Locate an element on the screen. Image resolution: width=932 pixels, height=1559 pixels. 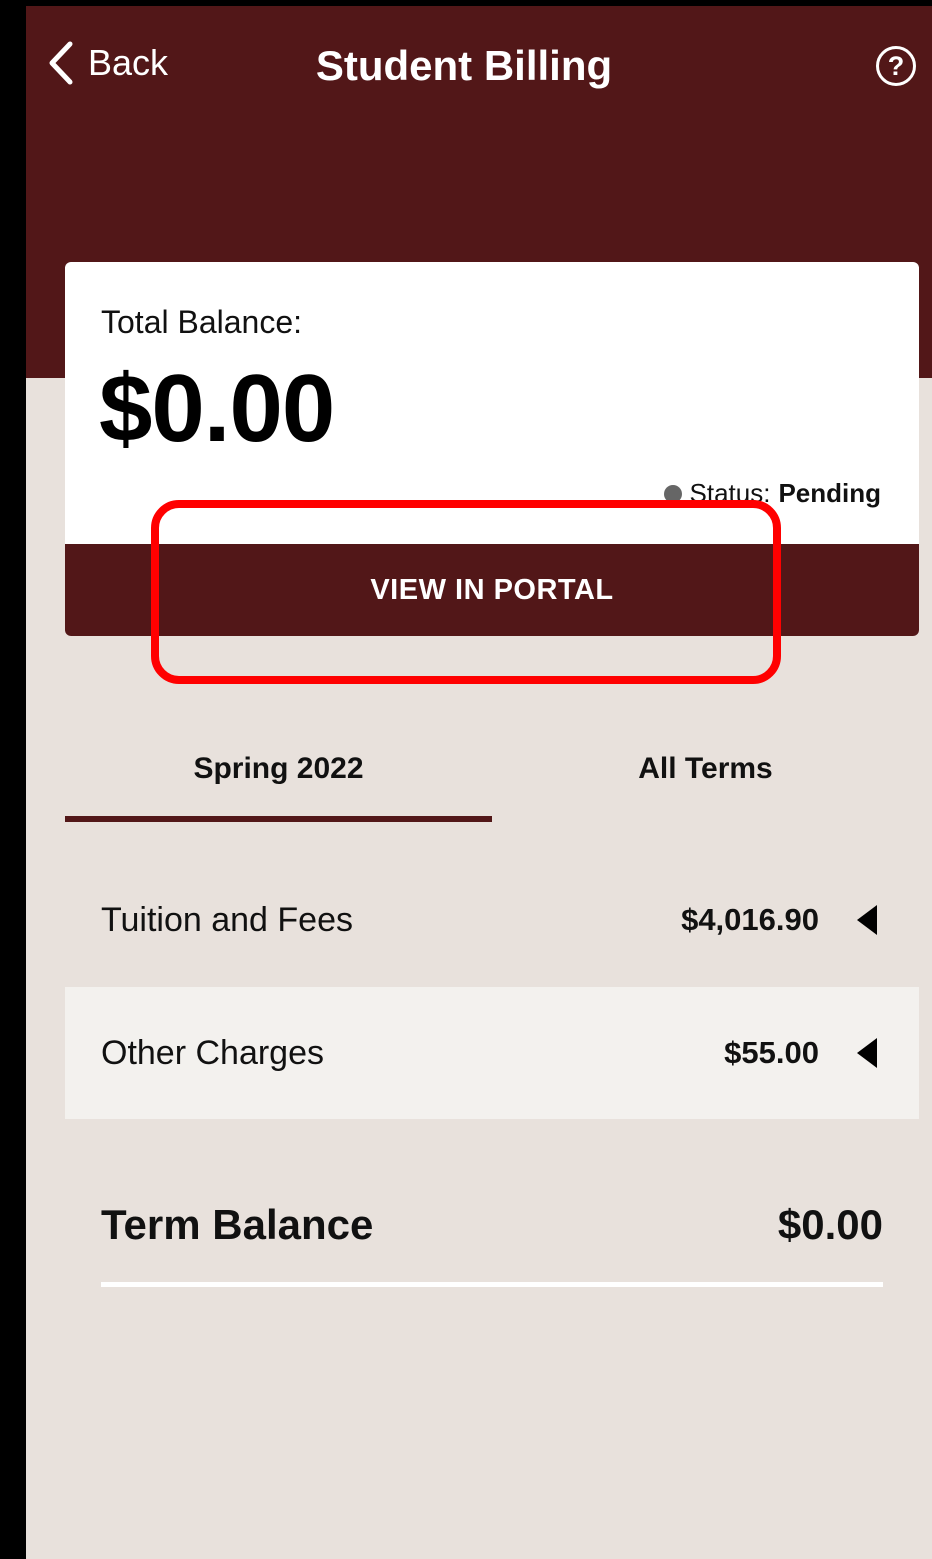
charge-row-tuition: Tuition and Fees $4,016.90 is located at coordinates (492, 920).